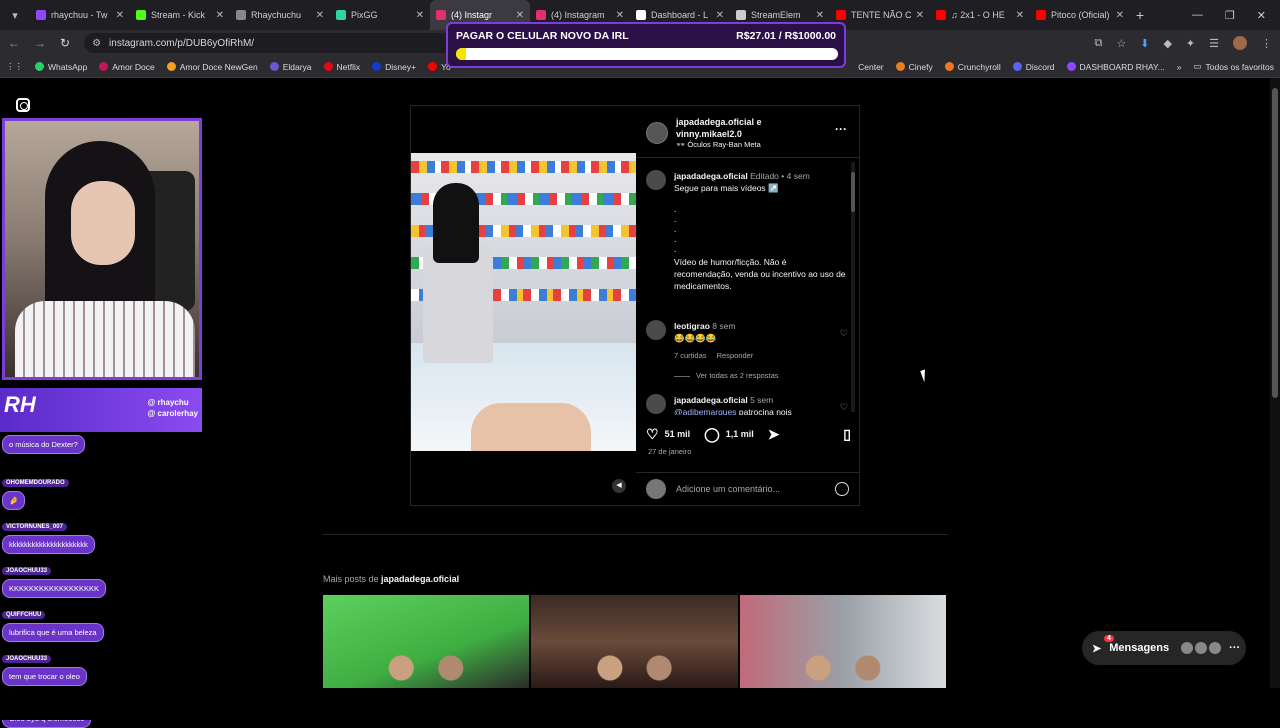 The width and height of the screenshot is (1280, 728). Describe the element at coordinates (739, 434) in the screenshot. I see `comments-count: 1,1 mil` at that location.